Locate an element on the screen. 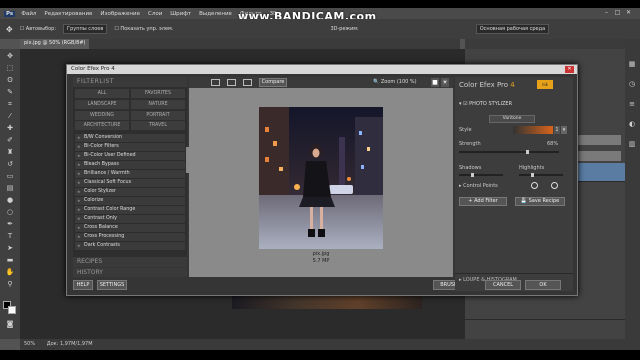 Image resolution: width=640 pixels, height=360 pixels. settings-button: SETTINGS is located at coordinates (112, 285).